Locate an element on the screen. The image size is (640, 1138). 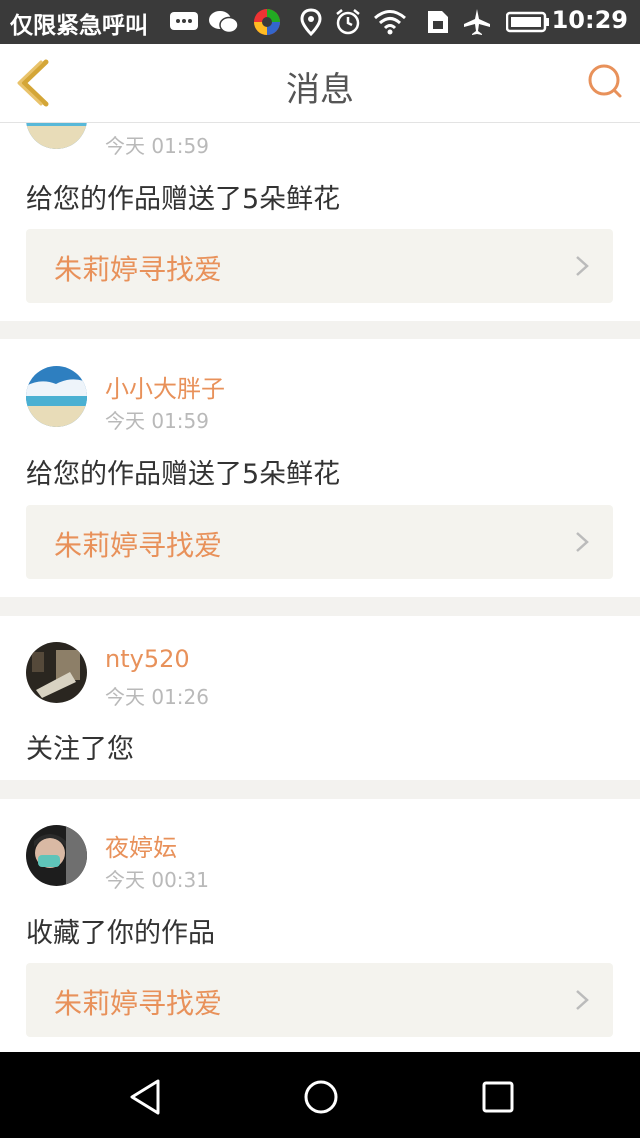
timestamp: 今天 00:31 is located at coordinates (157, 880).